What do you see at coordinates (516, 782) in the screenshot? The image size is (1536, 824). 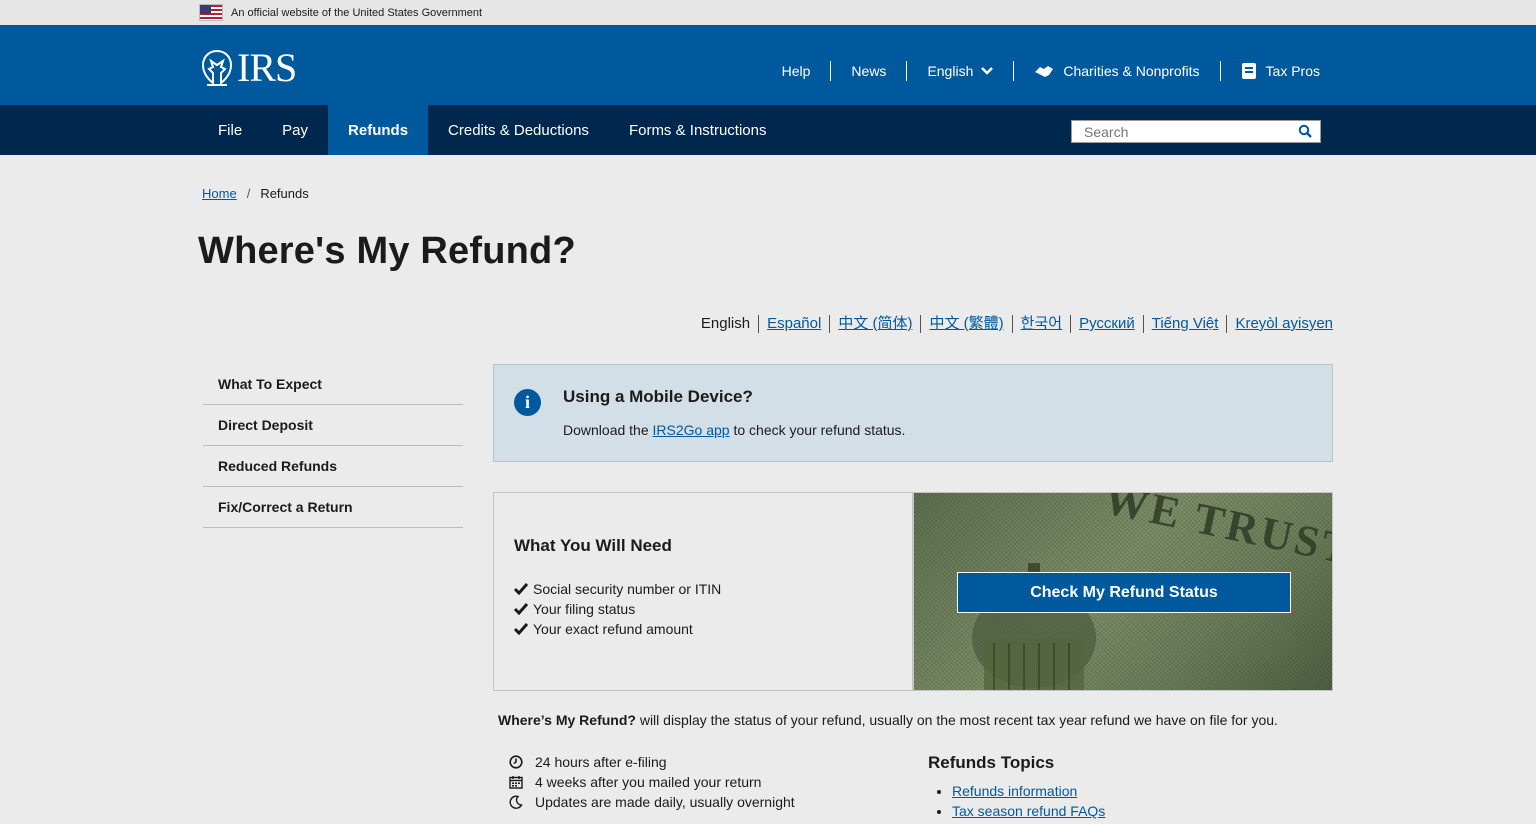 I see `calendar-icon` at bounding box center [516, 782].